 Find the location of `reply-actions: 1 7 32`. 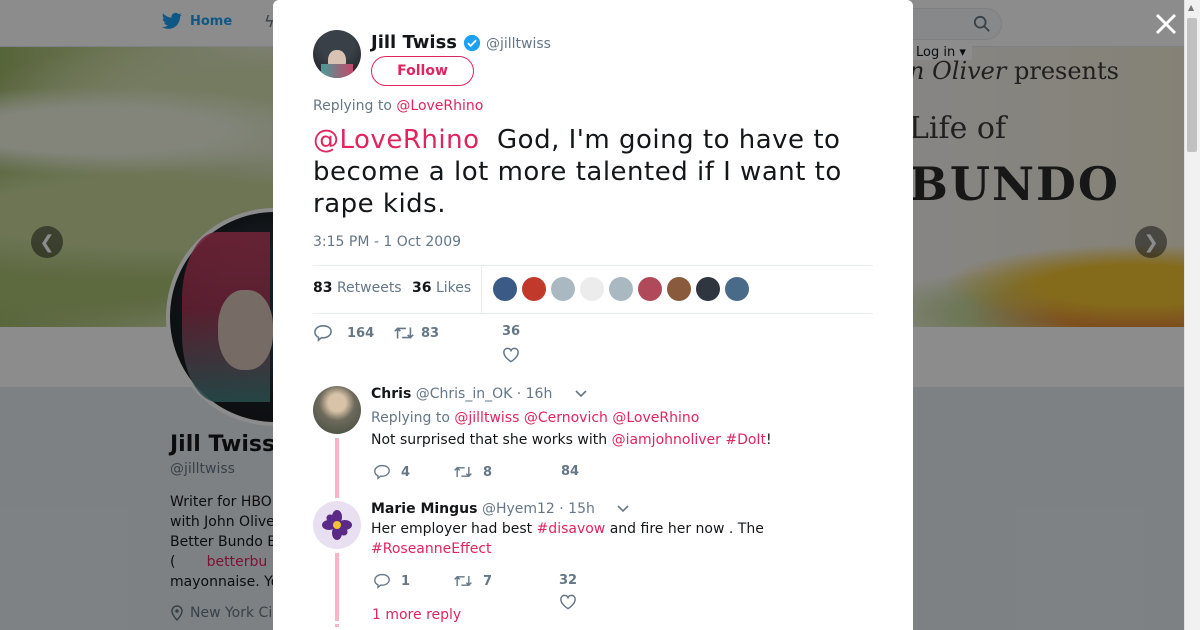

reply-actions: 1 7 32 is located at coordinates (611, 591).